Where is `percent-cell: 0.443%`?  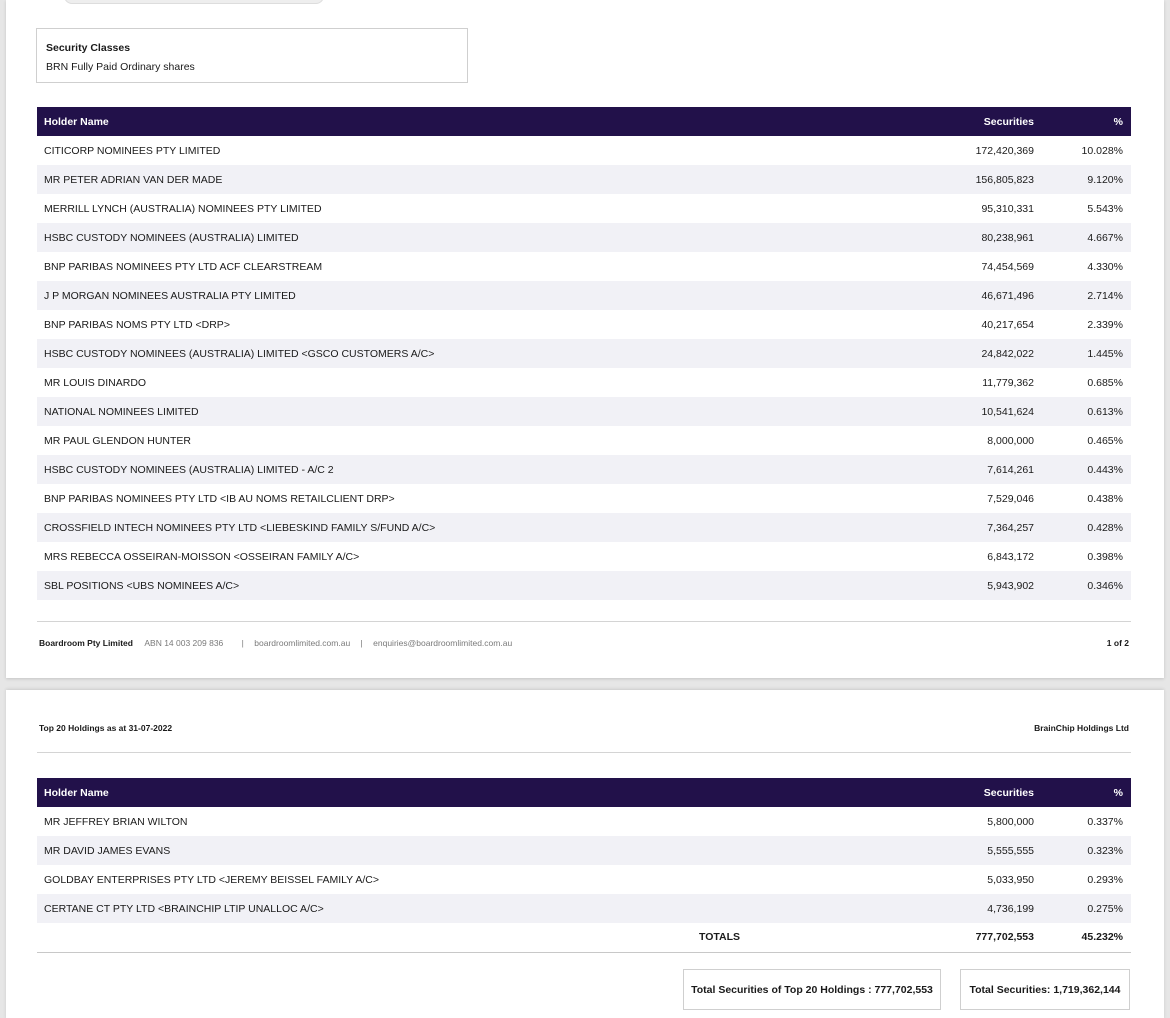 percent-cell: 0.443% is located at coordinates (1082, 469).